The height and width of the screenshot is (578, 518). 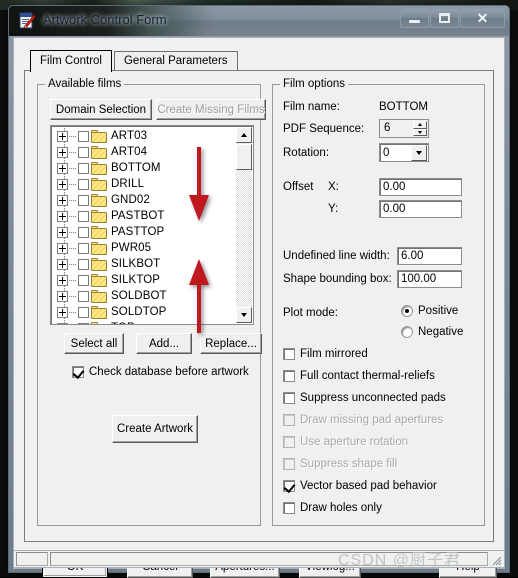 I want to click on status-pane-main, so click(x=269, y=559).